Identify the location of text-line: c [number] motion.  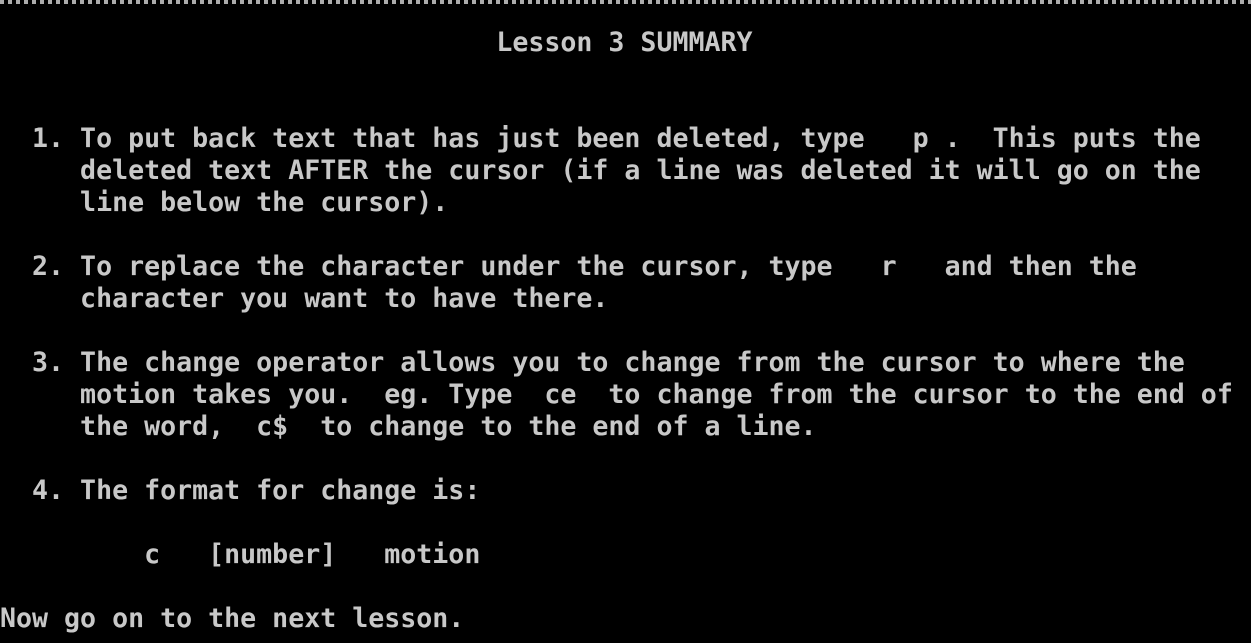
(240, 554).